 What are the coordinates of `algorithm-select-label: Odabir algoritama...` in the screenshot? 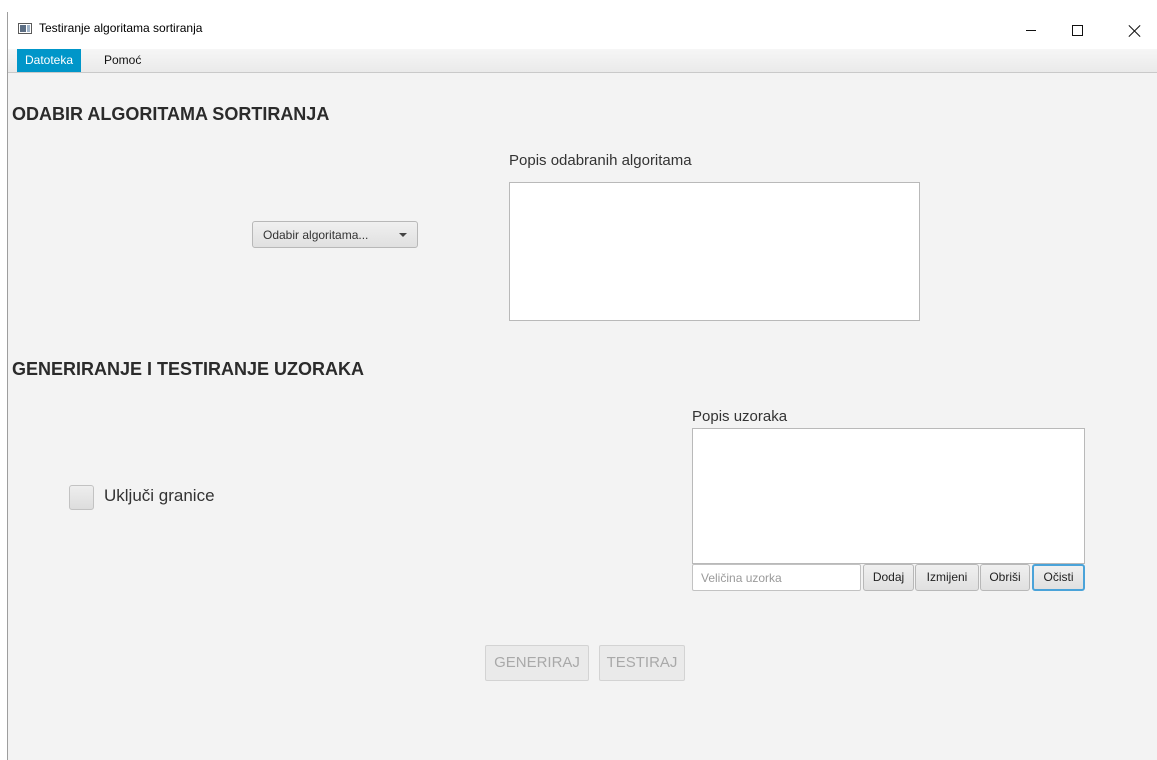 It's located at (316, 235).